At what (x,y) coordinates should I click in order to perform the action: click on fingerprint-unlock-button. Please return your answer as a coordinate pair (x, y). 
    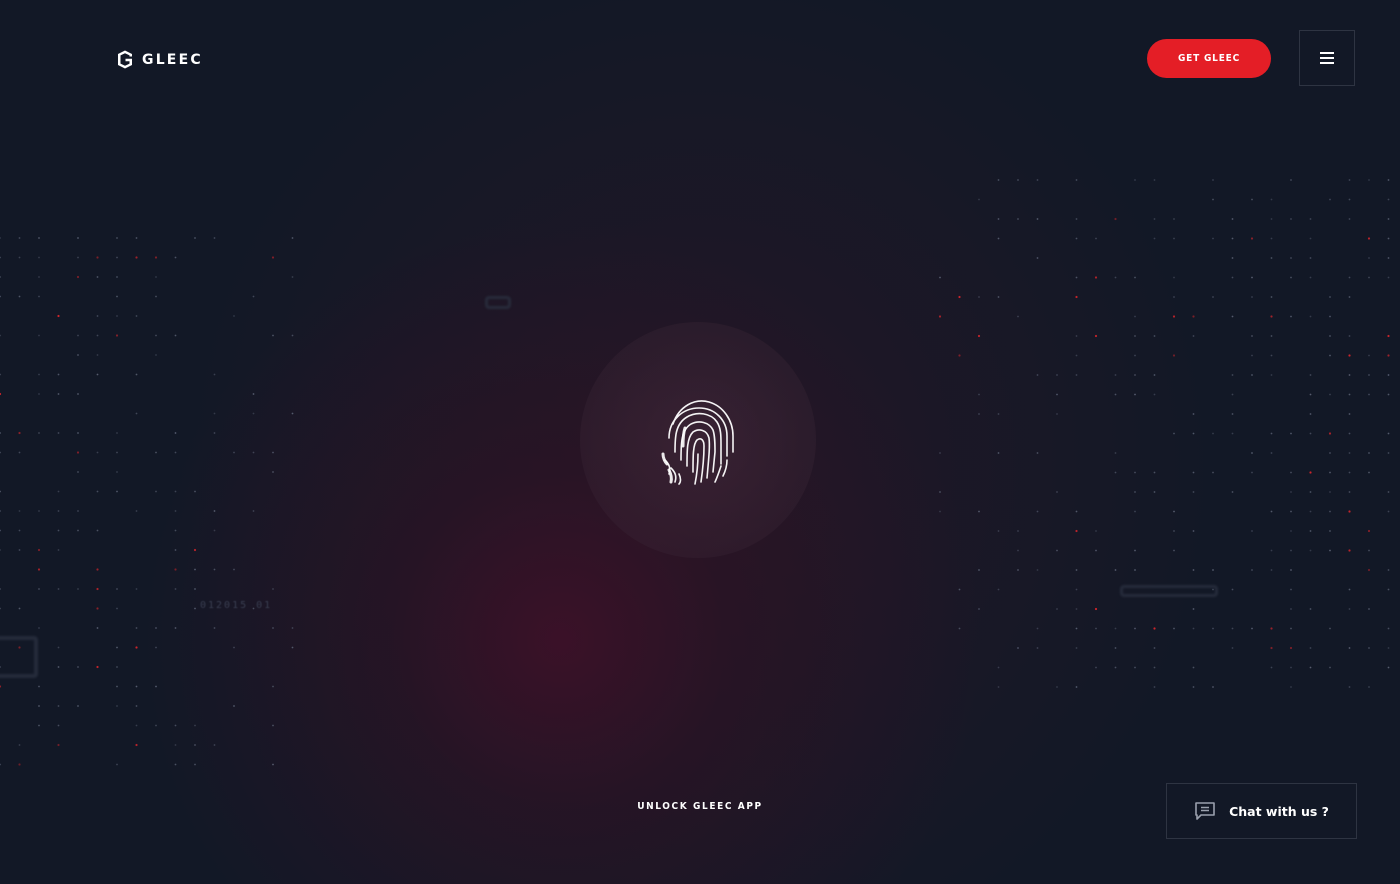
    Looking at the image, I should click on (698, 440).